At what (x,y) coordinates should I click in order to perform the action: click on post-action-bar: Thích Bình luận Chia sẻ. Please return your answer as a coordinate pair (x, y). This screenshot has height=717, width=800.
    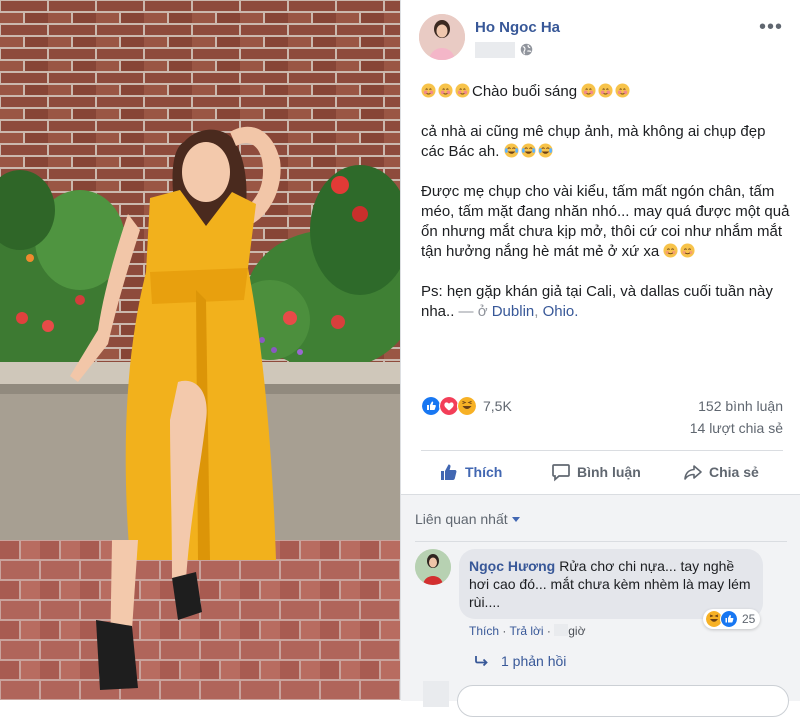
    Looking at the image, I should click on (602, 472).